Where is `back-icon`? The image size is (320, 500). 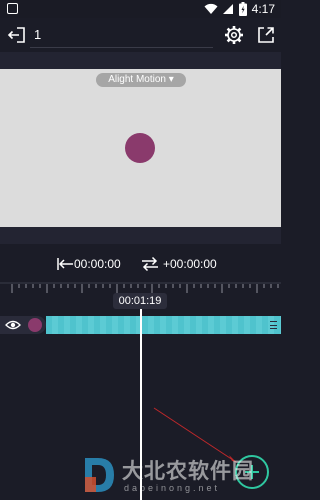 back-icon is located at coordinates (17, 35).